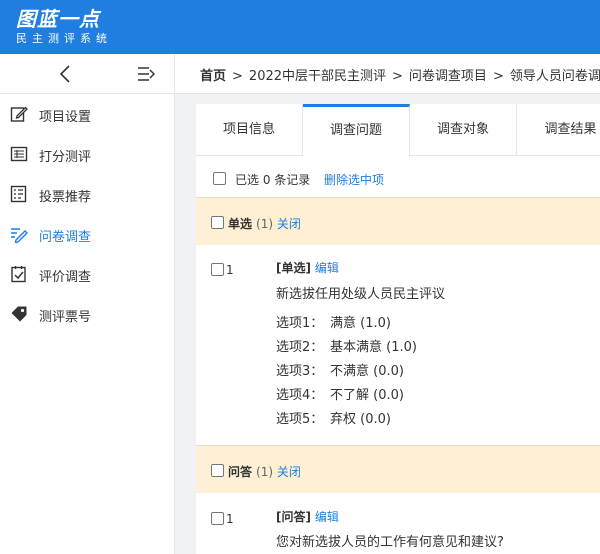  I want to click on question-type-tag: [单选] 编辑, so click(307, 267).